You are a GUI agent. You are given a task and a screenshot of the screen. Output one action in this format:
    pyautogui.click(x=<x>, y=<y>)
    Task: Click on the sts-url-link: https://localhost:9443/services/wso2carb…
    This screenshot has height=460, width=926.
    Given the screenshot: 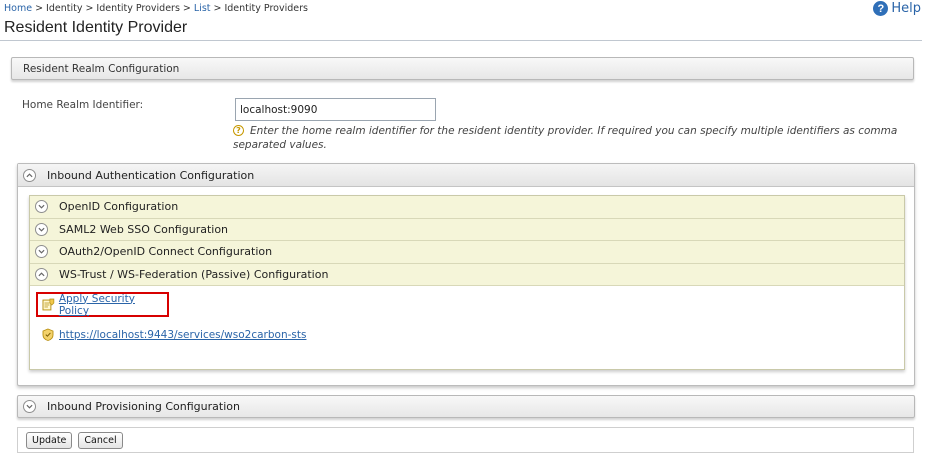 What is the action you would take?
    pyautogui.click(x=174, y=334)
    